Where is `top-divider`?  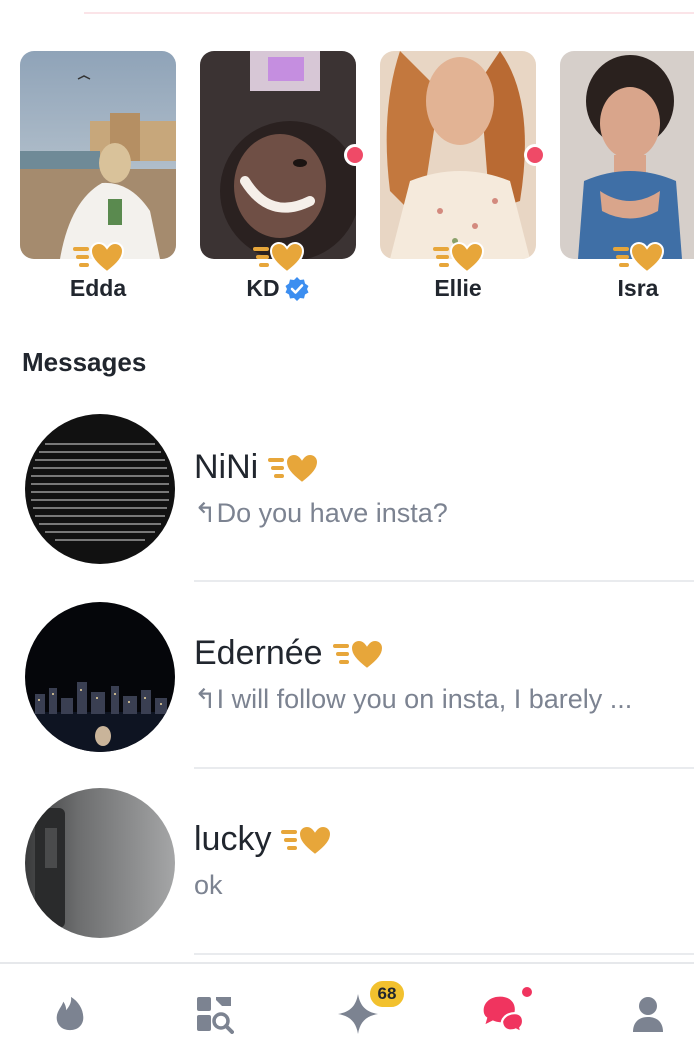 top-divider is located at coordinates (389, 13).